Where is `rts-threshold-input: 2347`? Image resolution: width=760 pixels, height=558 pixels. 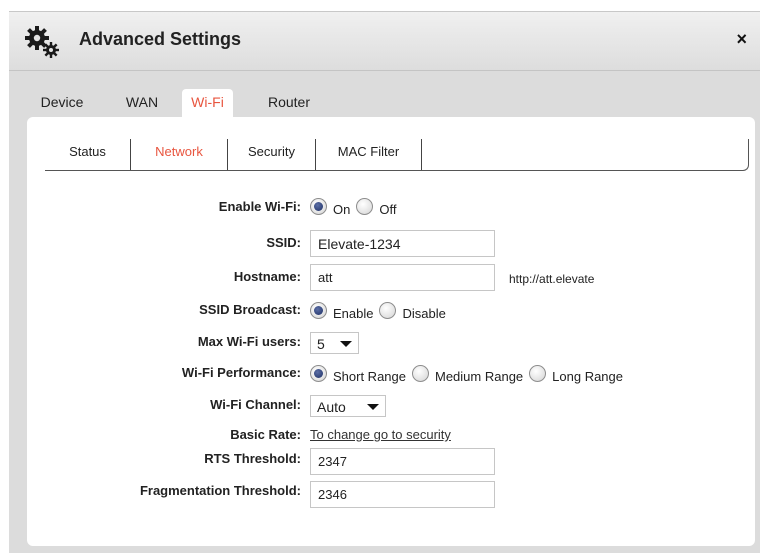
rts-threshold-input: 2347 is located at coordinates (402, 461).